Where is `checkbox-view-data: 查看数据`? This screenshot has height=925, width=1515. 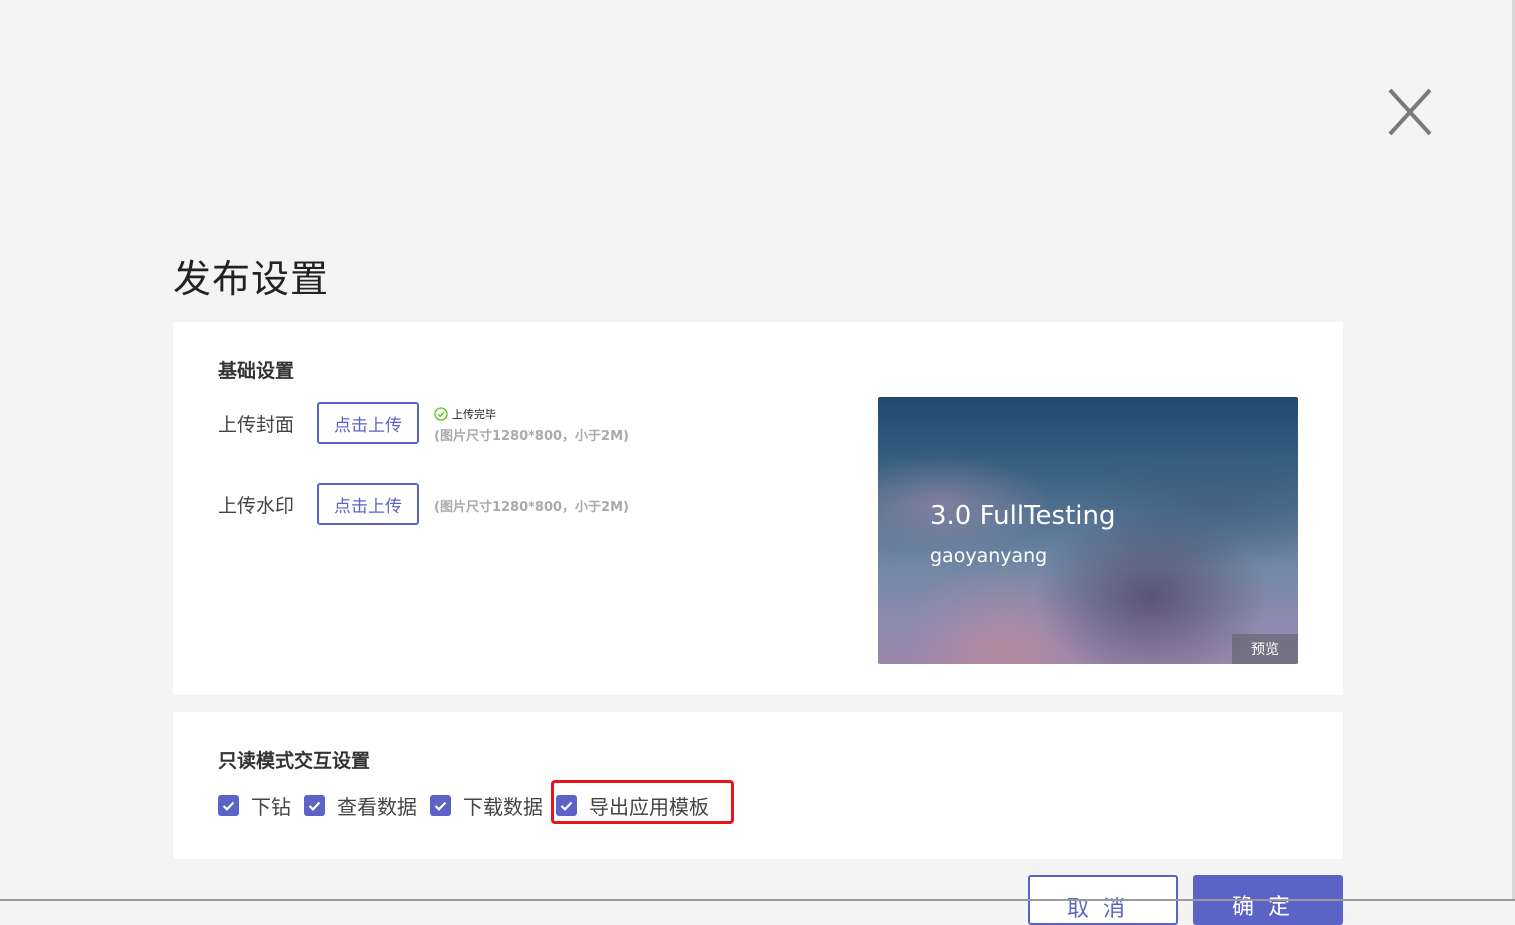 checkbox-view-data: 查看数据 is located at coordinates (360, 805).